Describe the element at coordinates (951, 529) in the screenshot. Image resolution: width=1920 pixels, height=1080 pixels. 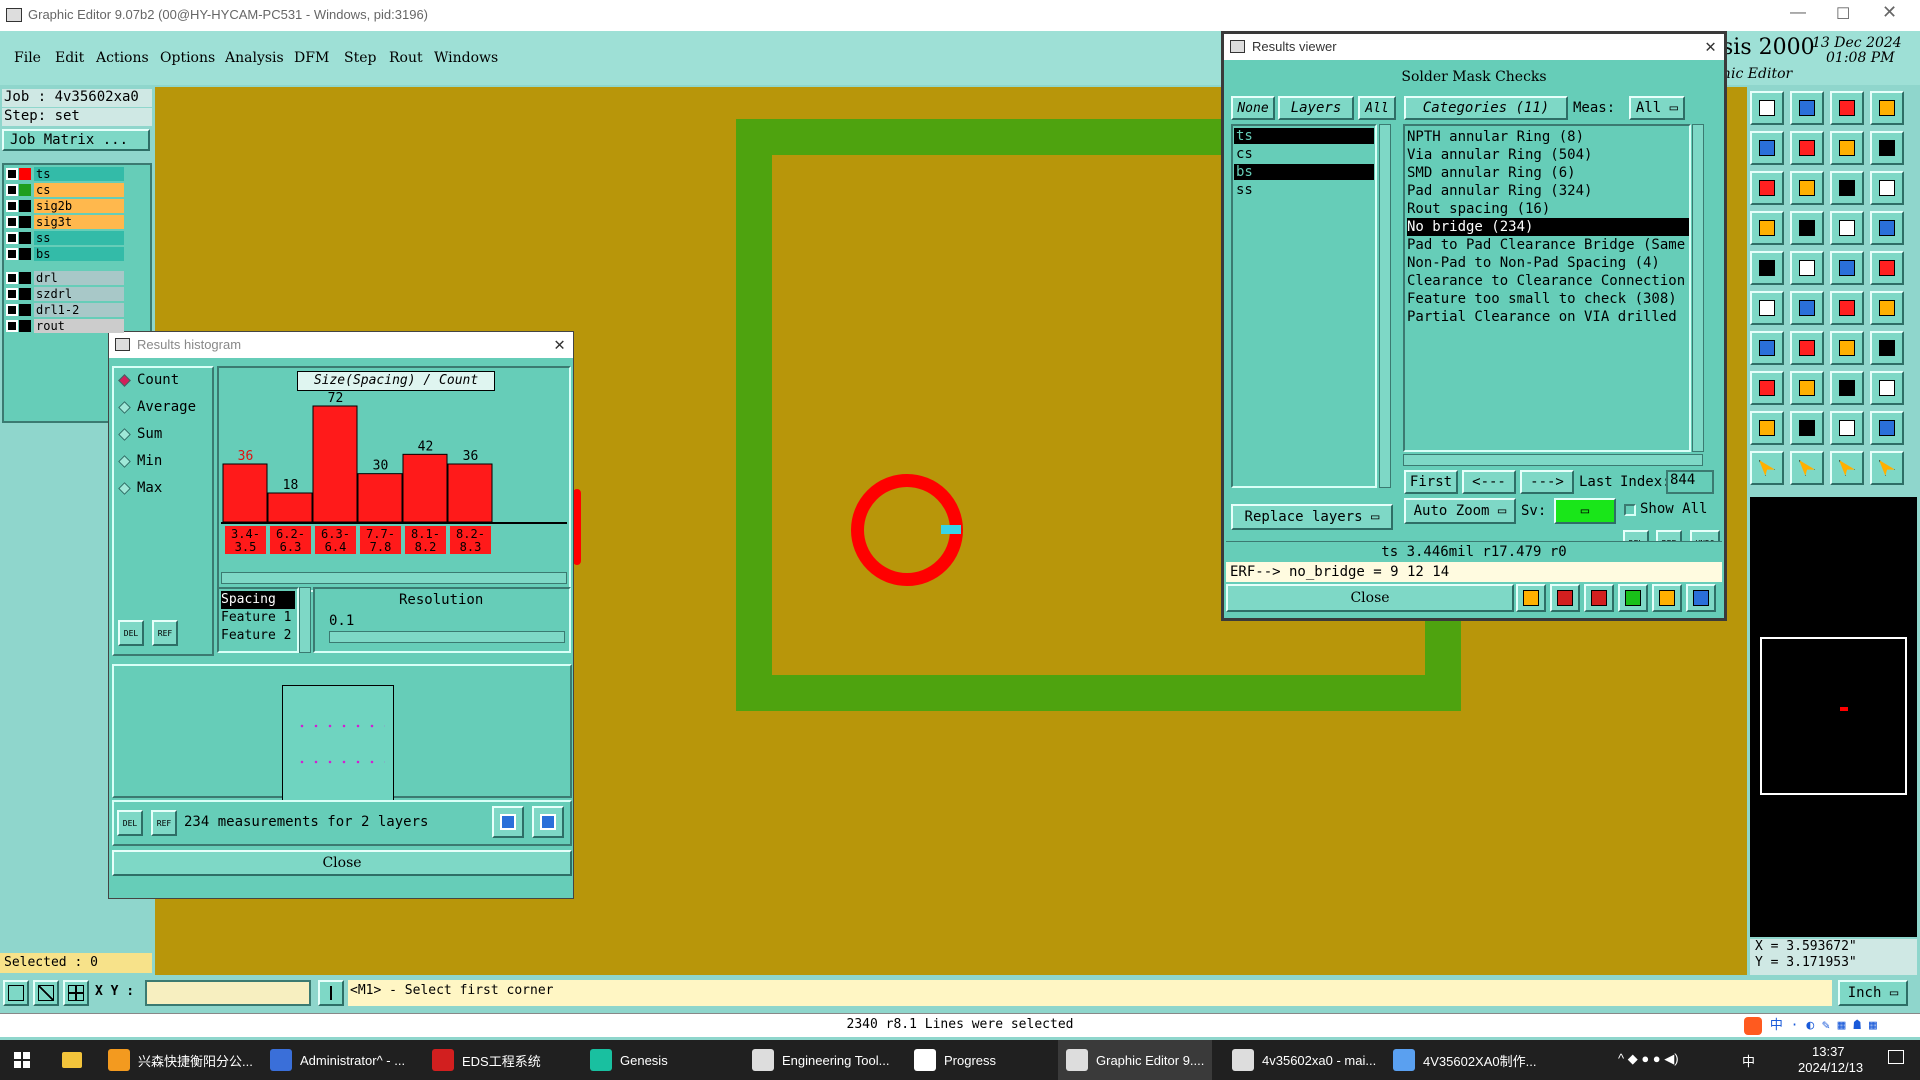
I see `violation-marker` at that location.